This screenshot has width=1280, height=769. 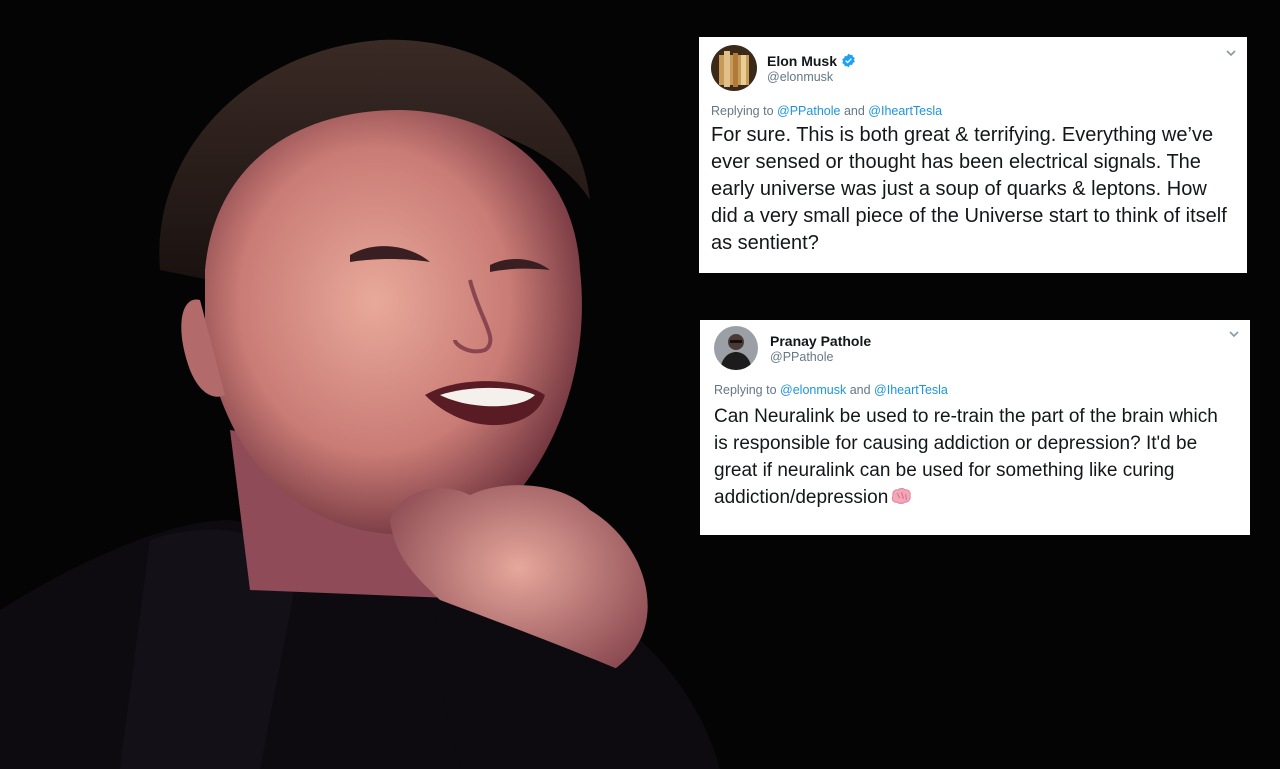 I want to click on replying-to-line: Replying to @elonmusk and @IheartTesla, so click(x=975, y=390).